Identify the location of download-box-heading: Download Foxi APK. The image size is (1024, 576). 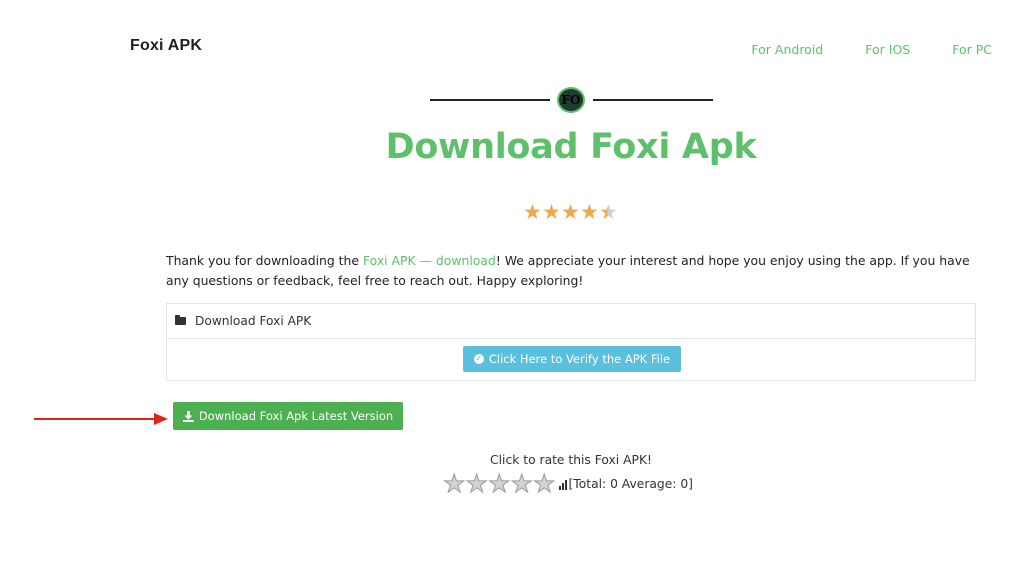
(571, 321).